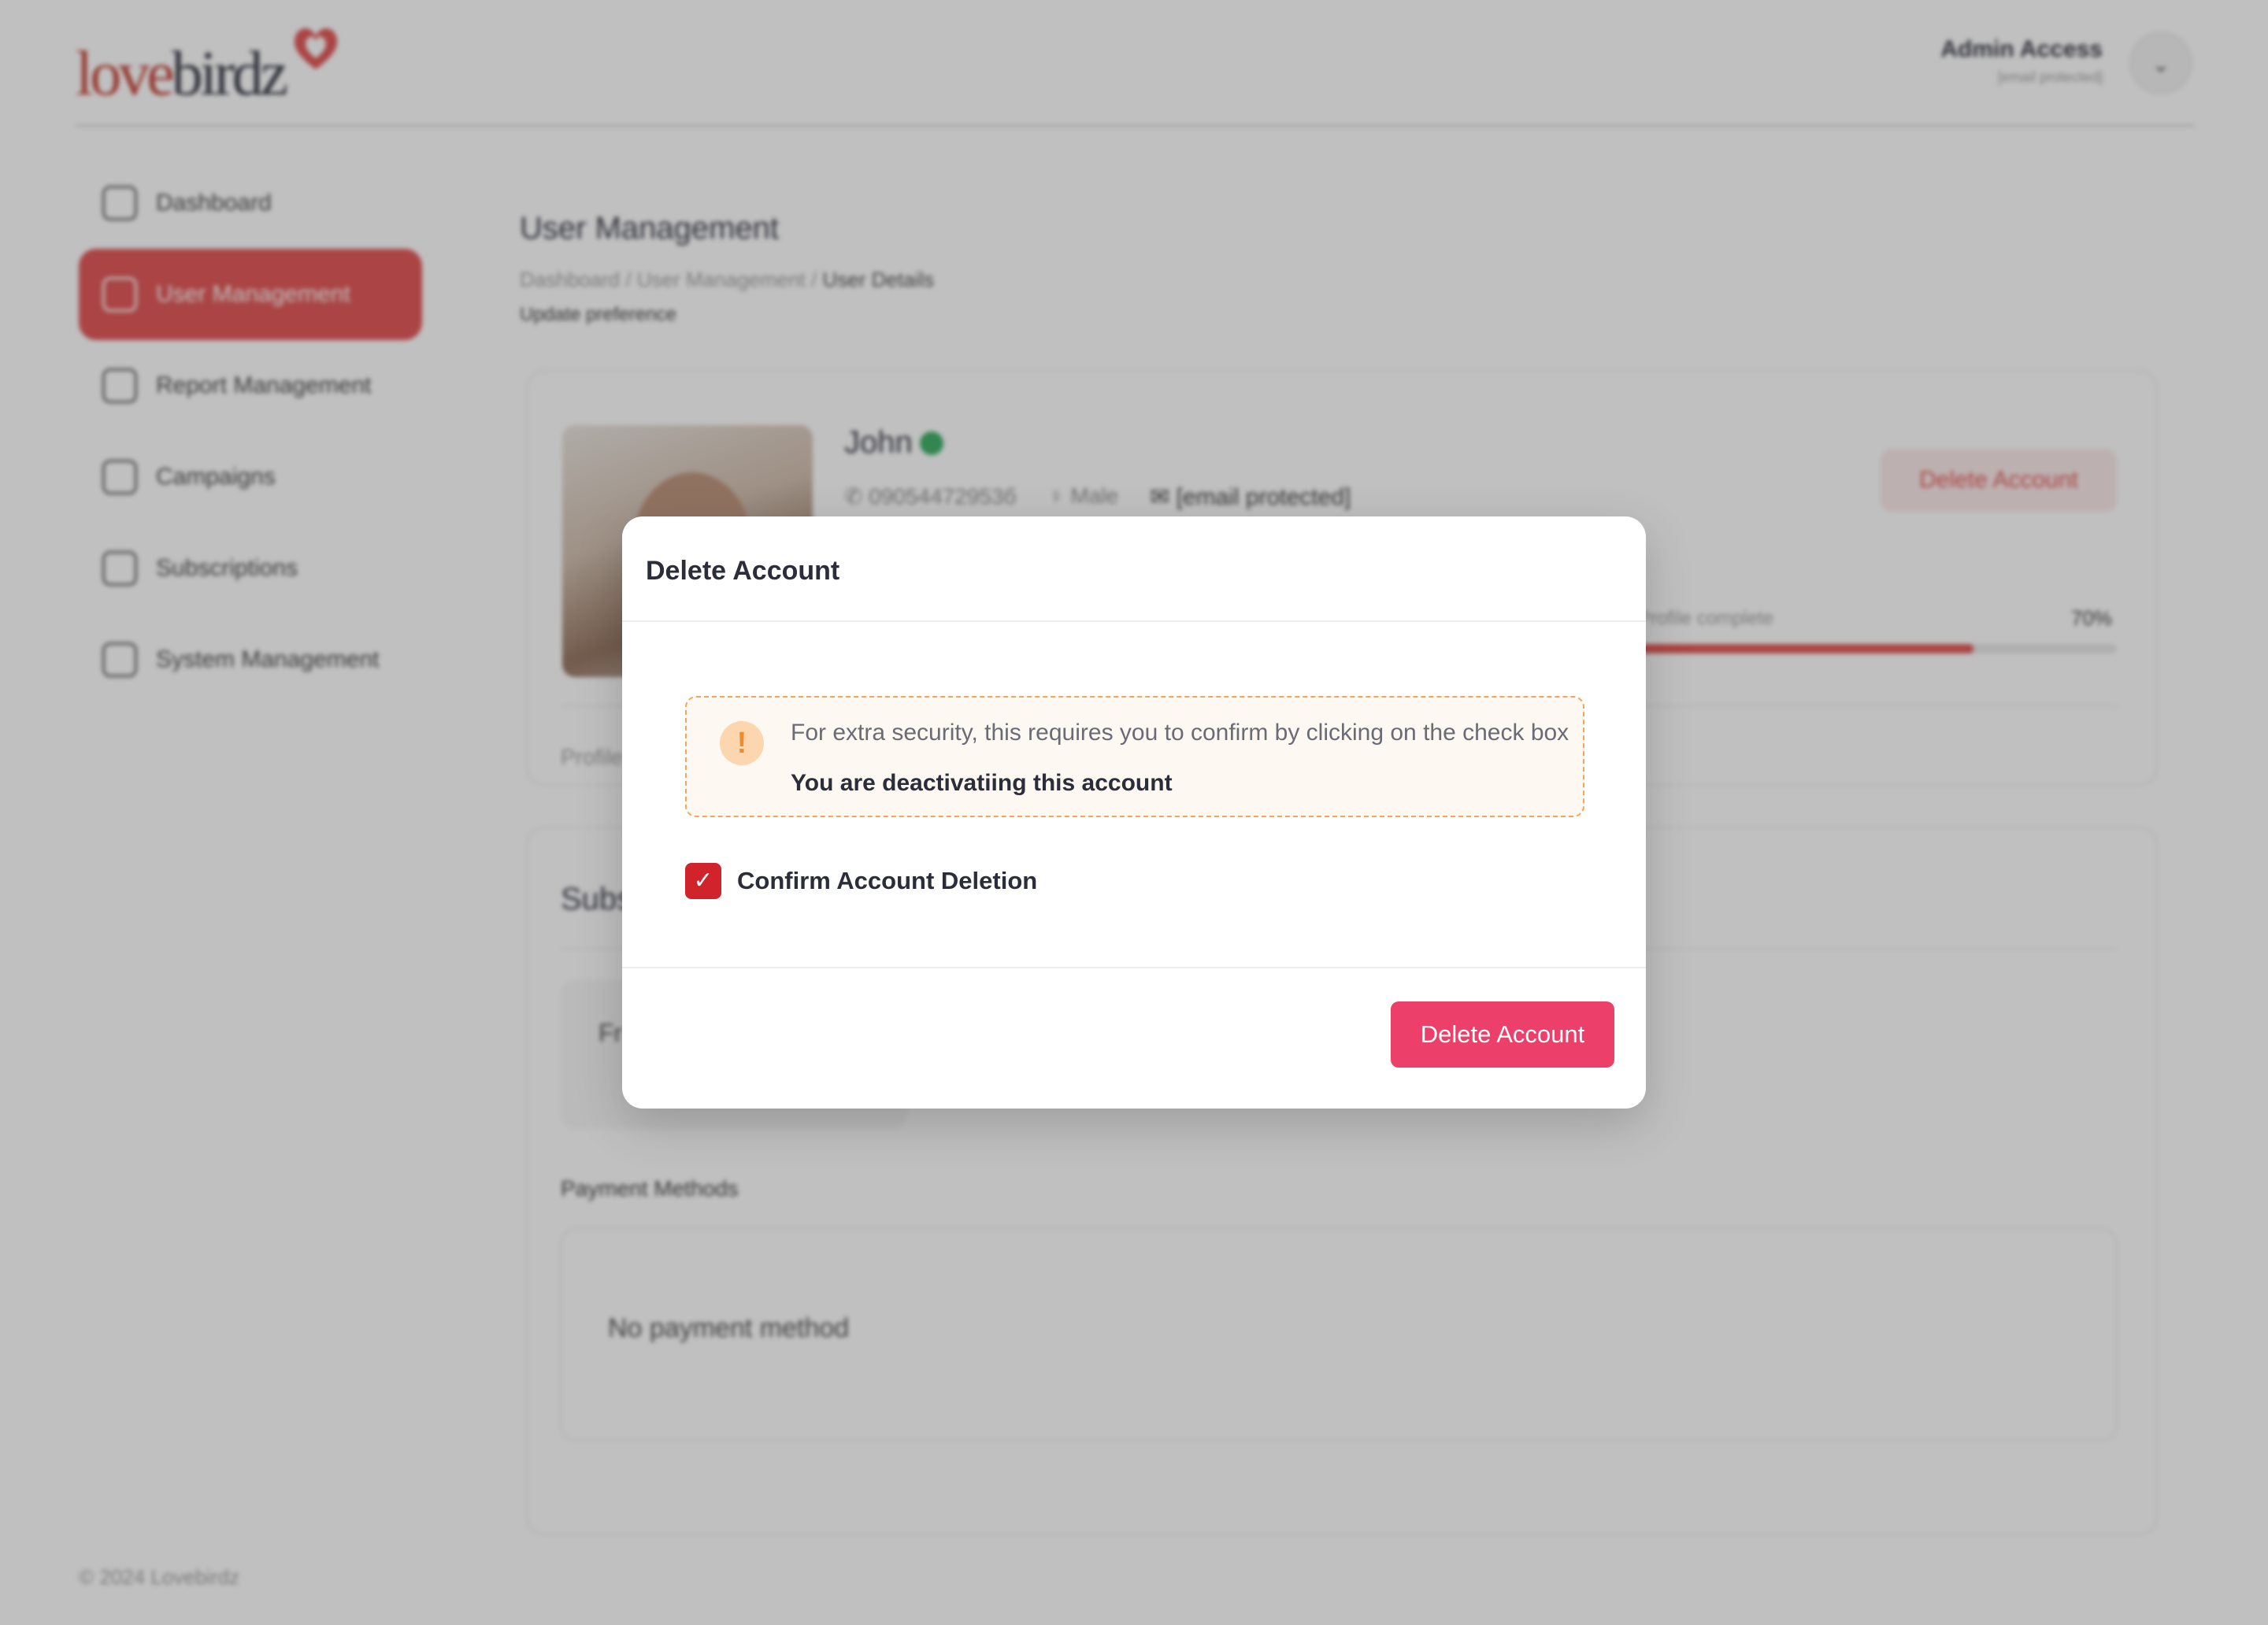 This screenshot has width=2268, height=1625. Describe the element at coordinates (742, 743) in the screenshot. I see `exclamation-icon: !` at that location.